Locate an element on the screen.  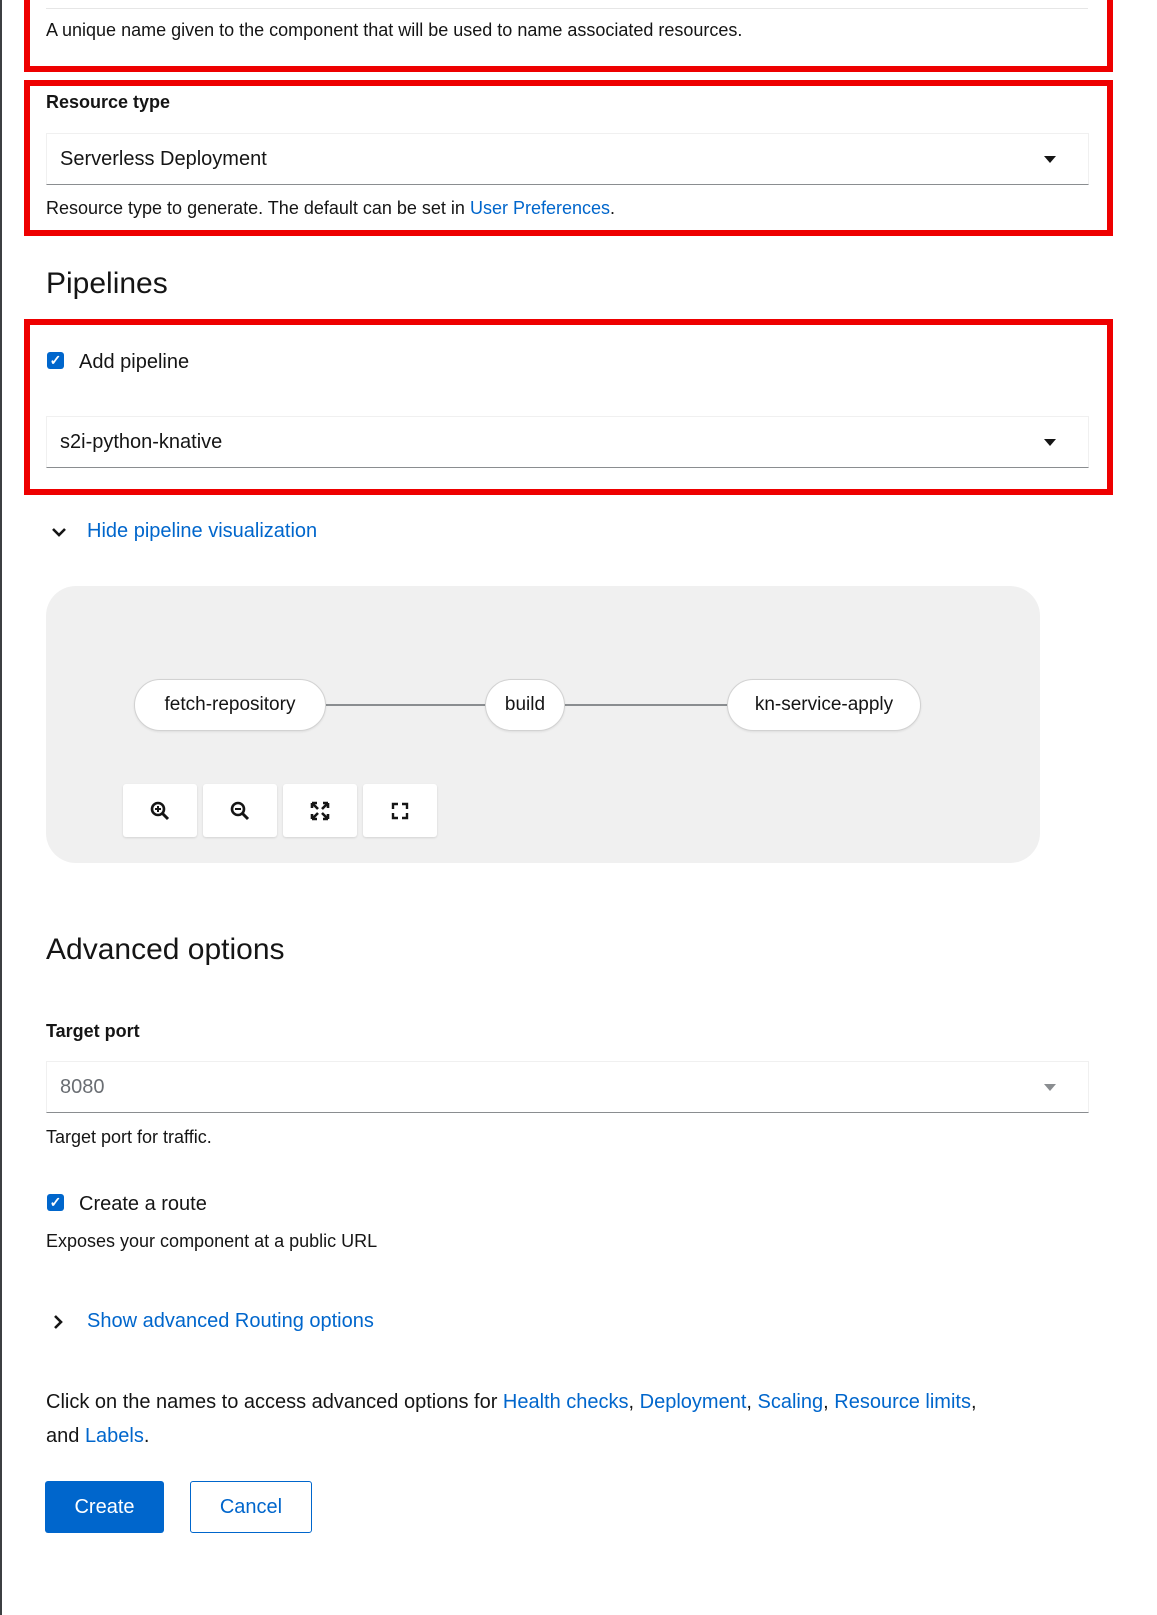
create-route-helper: Exposes your component at a public URL is located at coordinates (212, 1241).